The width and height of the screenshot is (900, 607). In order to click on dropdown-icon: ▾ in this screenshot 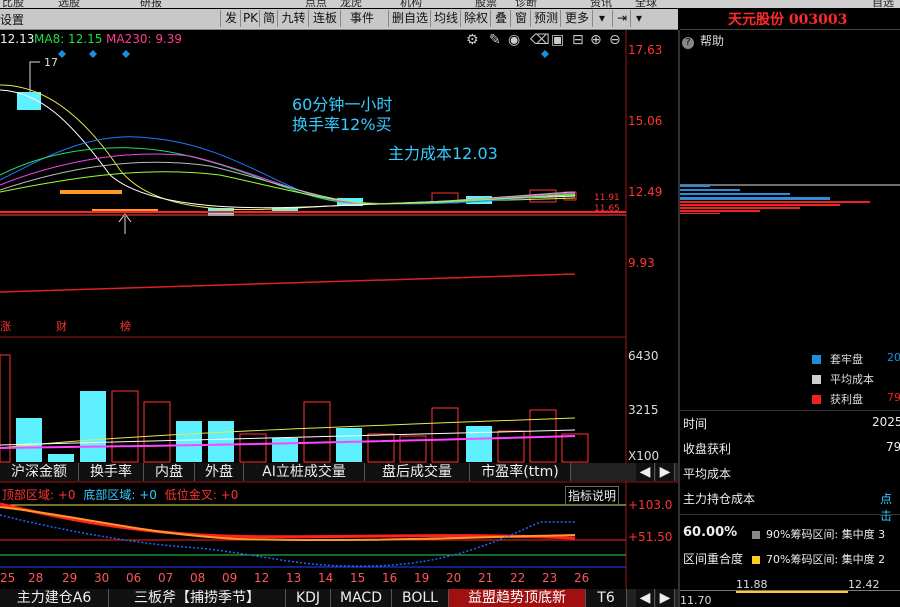, I will do `click(638, 18)`.